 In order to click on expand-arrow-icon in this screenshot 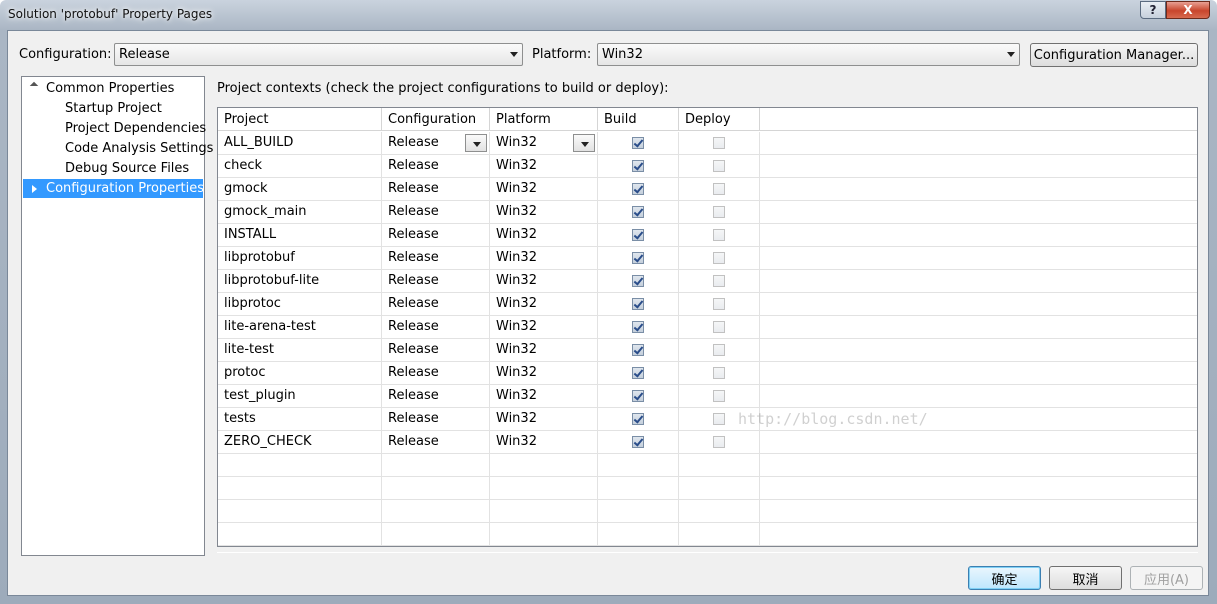, I will do `click(34, 86)`.